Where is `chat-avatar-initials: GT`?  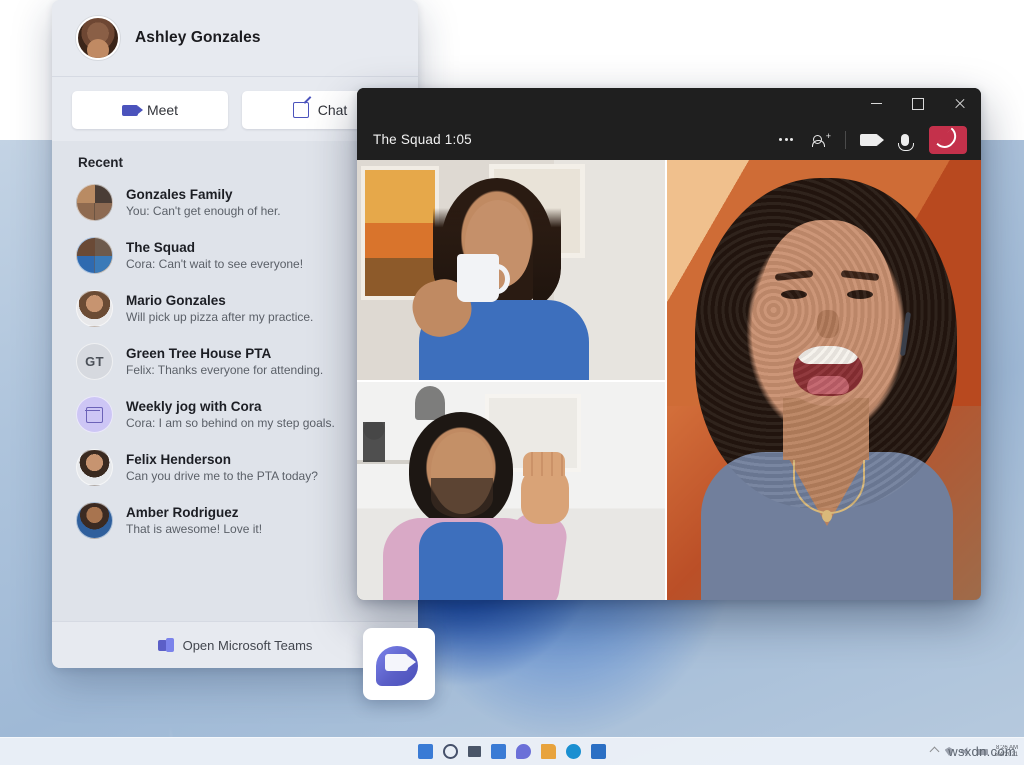
chat-avatar-initials: GT is located at coordinates (94, 361).